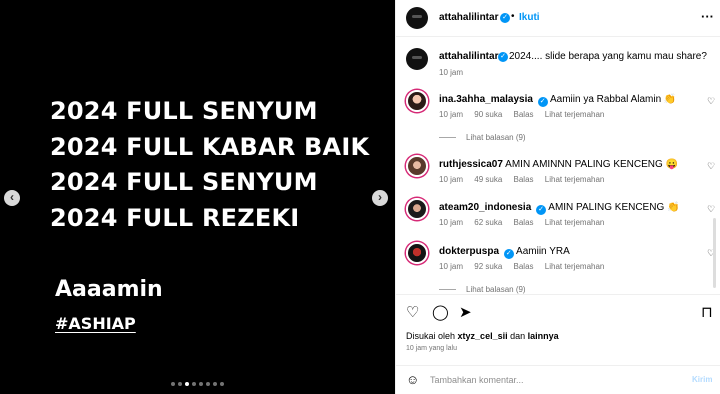 This screenshot has height=394, width=720. I want to click on media-text-line: 2024 FULL KABAR BAIK, so click(210, 147).